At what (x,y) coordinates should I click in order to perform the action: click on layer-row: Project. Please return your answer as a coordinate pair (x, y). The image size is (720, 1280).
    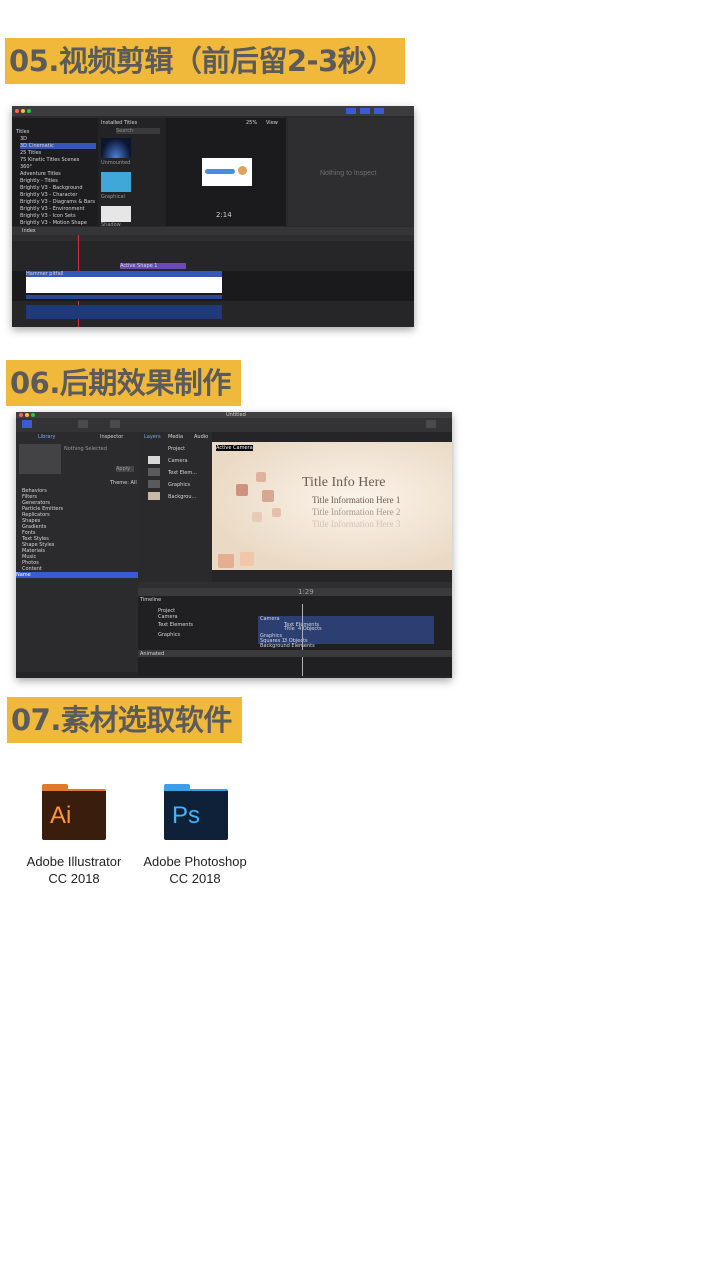
    Looking at the image, I should click on (176, 449).